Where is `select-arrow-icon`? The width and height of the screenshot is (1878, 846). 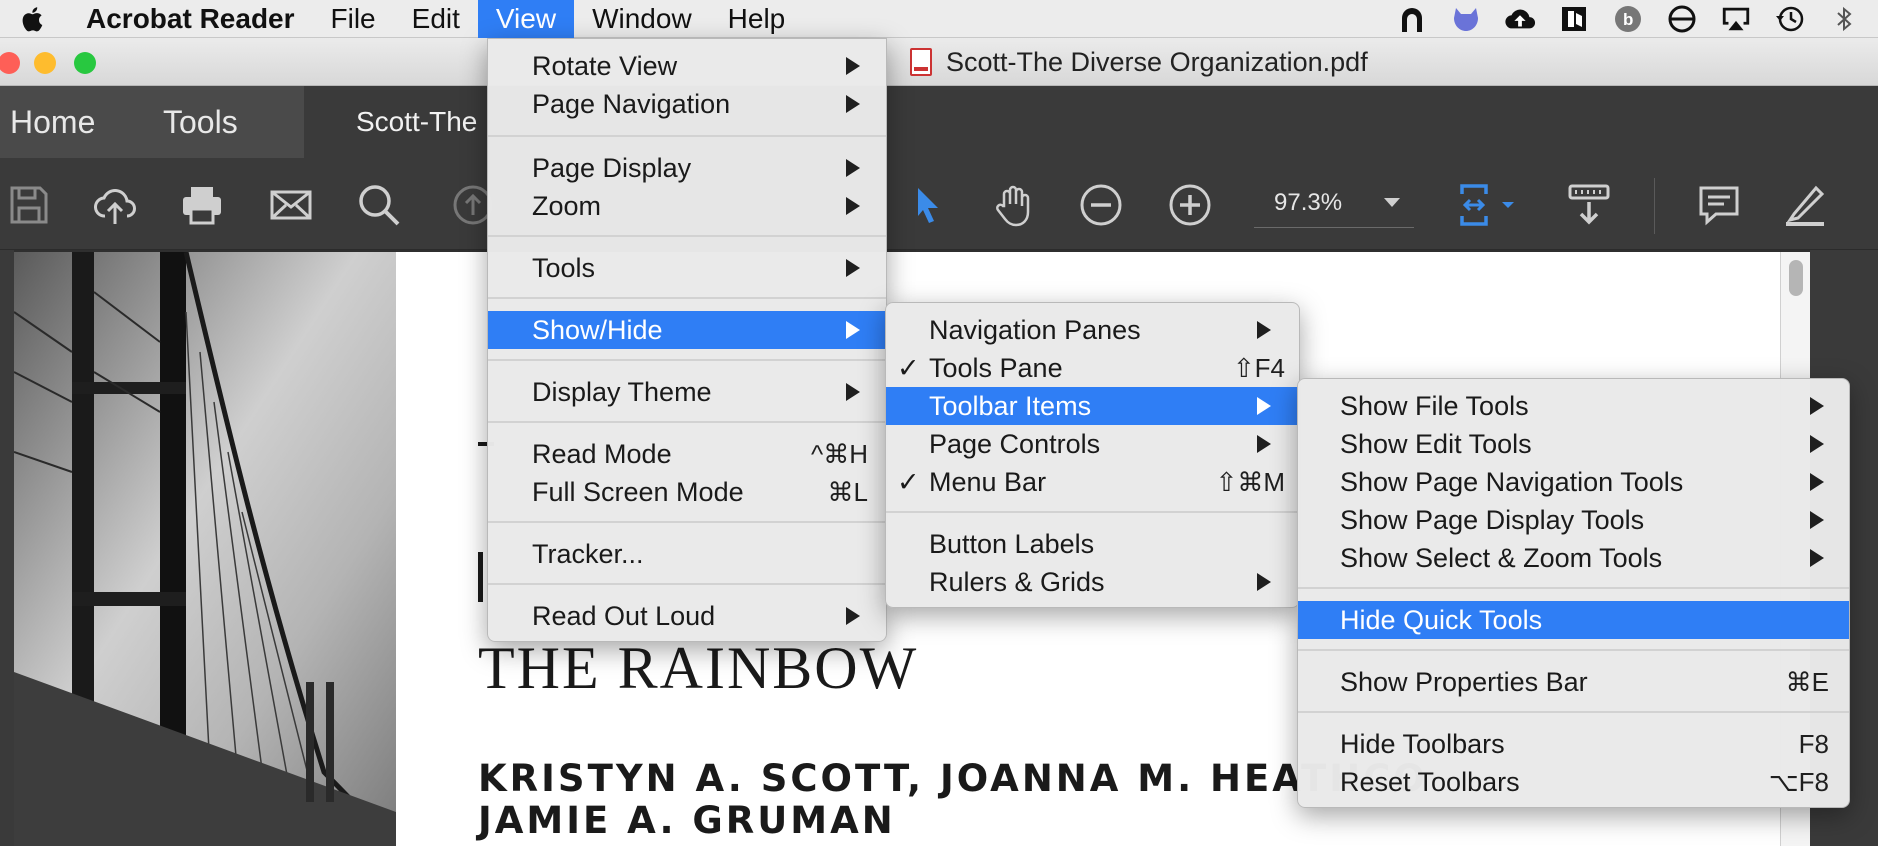
select-arrow-icon is located at coordinates (927, 205).